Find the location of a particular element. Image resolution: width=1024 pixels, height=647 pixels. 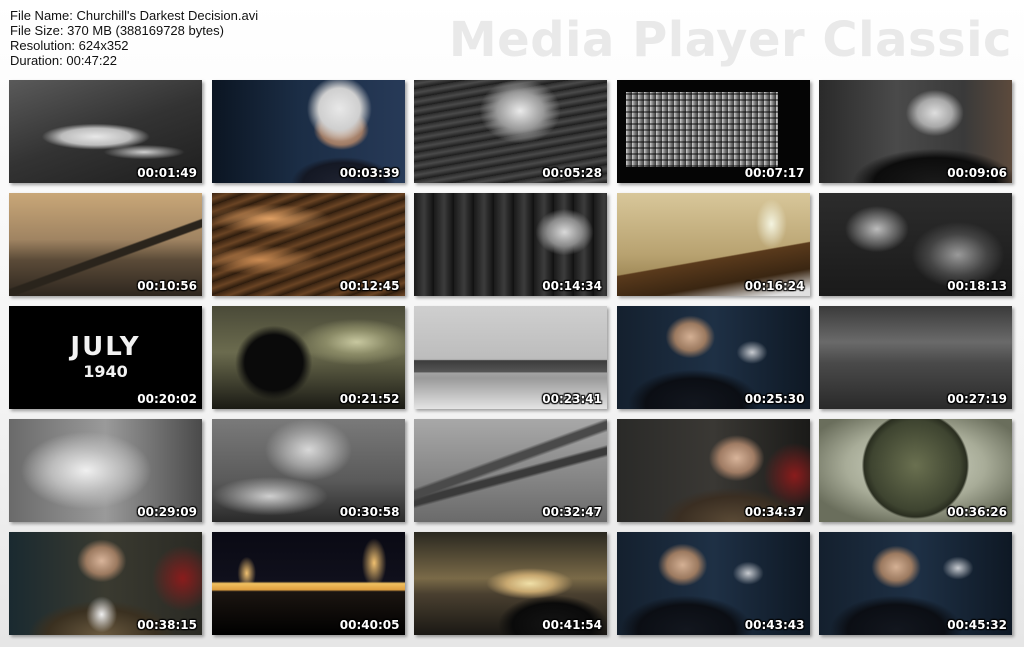

thumbnail: 00:41:54 is located at coordinates (510, 583).